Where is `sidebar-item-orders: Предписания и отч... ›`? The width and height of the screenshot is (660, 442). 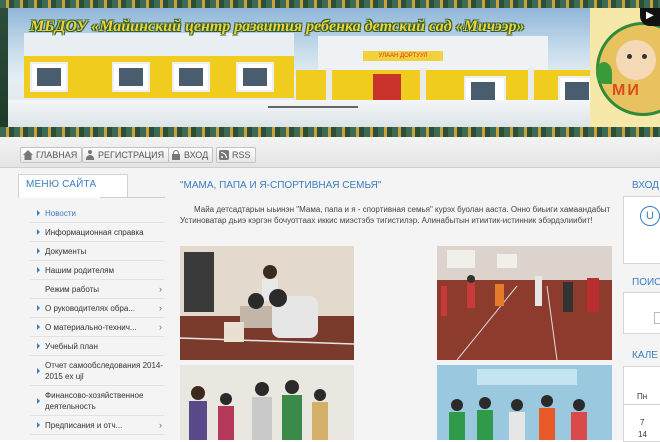 sidebar-item-orders: Предписания и отч... › is located at coordinates (97, 425).